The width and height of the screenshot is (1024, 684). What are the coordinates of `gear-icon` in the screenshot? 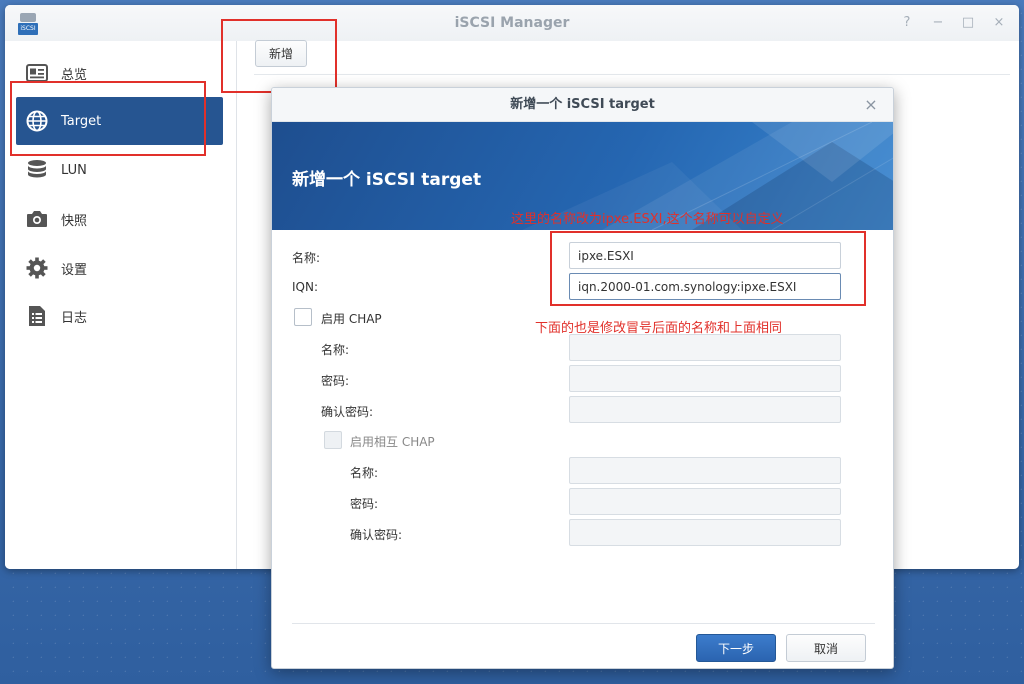 It's located at (37, 268).